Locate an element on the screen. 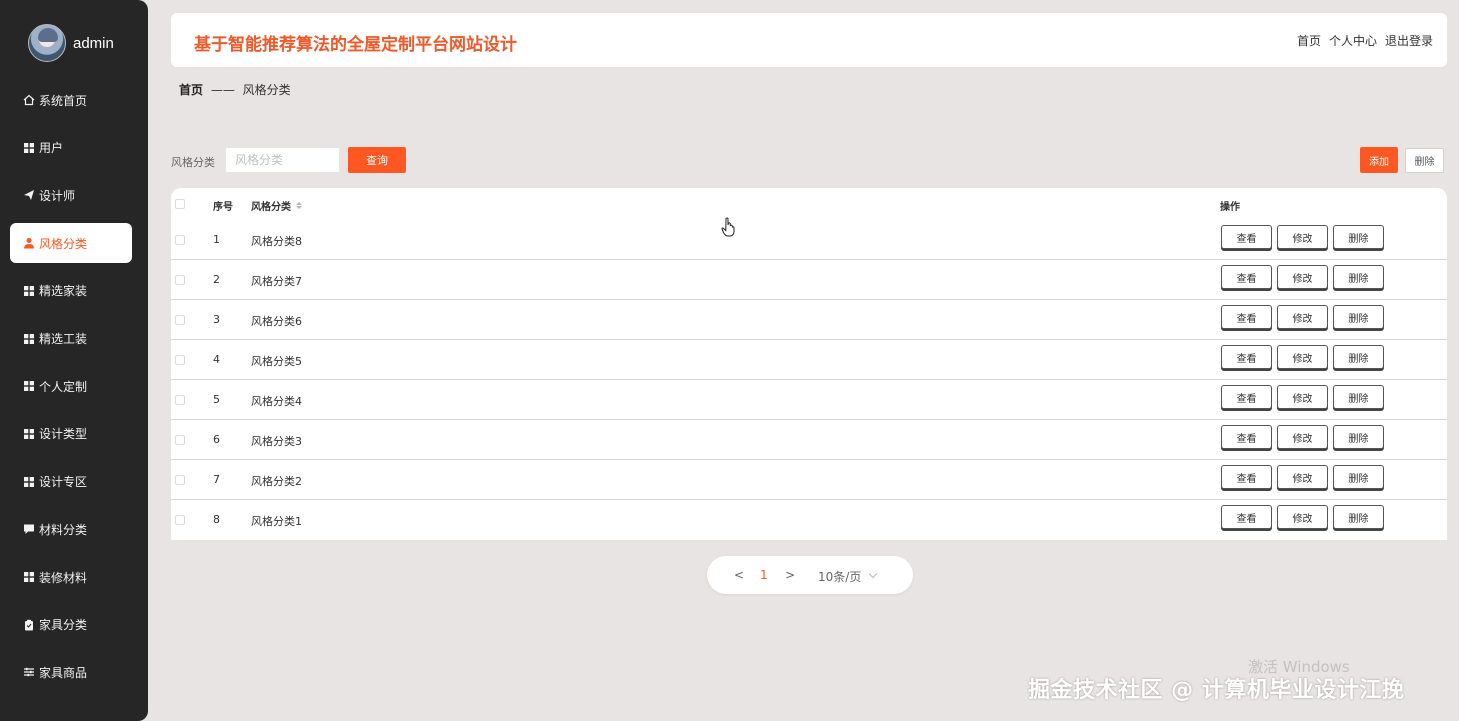  row-category: 风格分类7 is located at coordinates (276, 281).